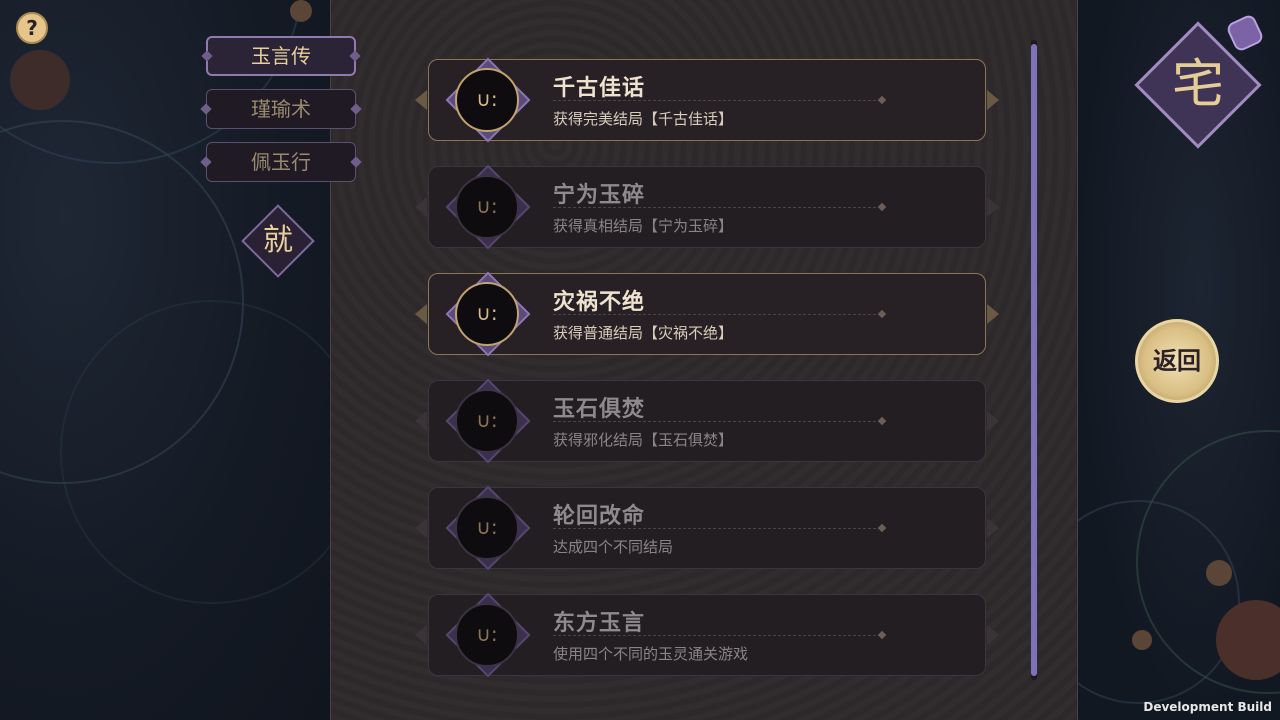  I want to click on achievement-item: ∪: 东方玉言 使用四个不同的玉灵通关游戏, so click(707, 635).